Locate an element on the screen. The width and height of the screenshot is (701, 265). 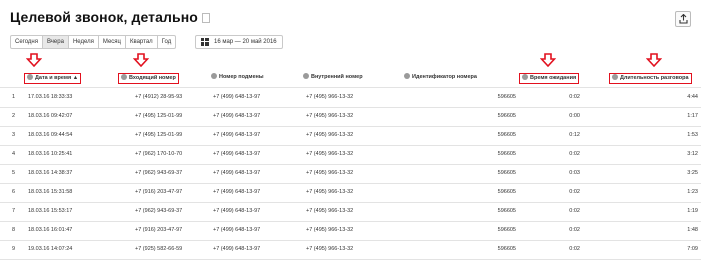
cell-datetime: 18.03.16 15:31:58 is located at coordinates (50, 192).